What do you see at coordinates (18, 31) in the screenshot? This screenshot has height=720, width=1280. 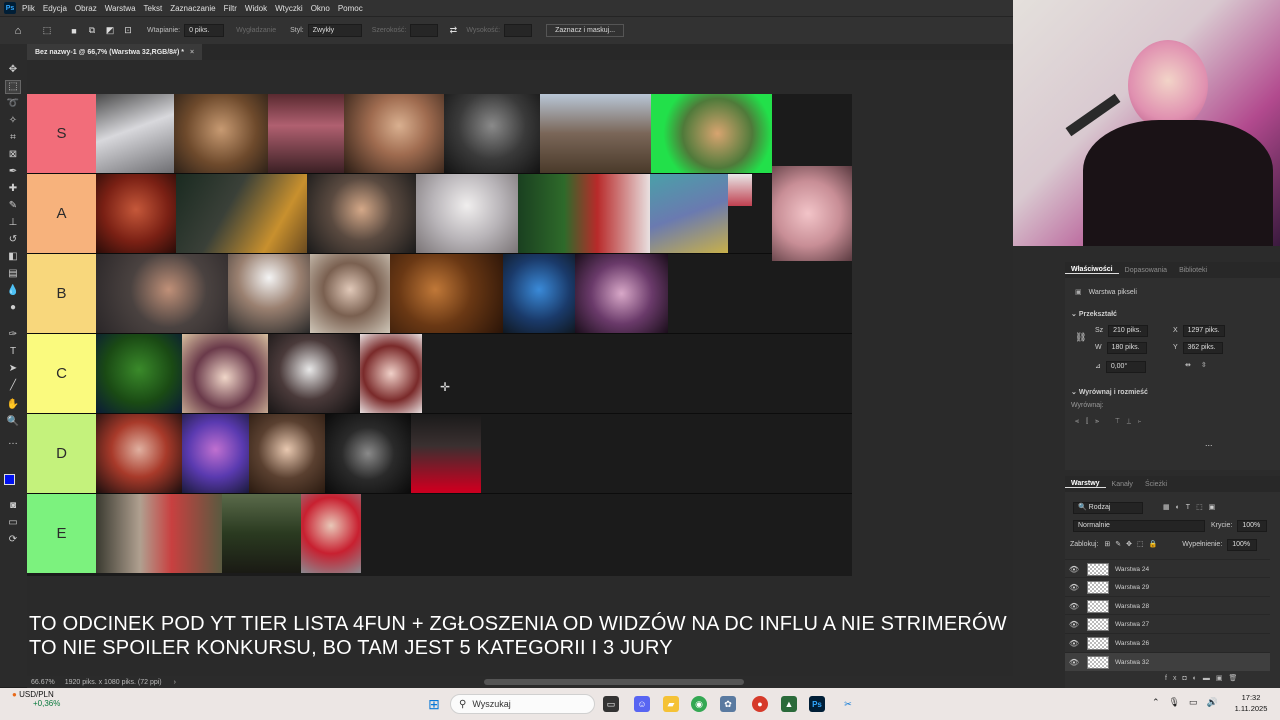 I see `home-icon: ⌂` at bounding box center [18, 31].